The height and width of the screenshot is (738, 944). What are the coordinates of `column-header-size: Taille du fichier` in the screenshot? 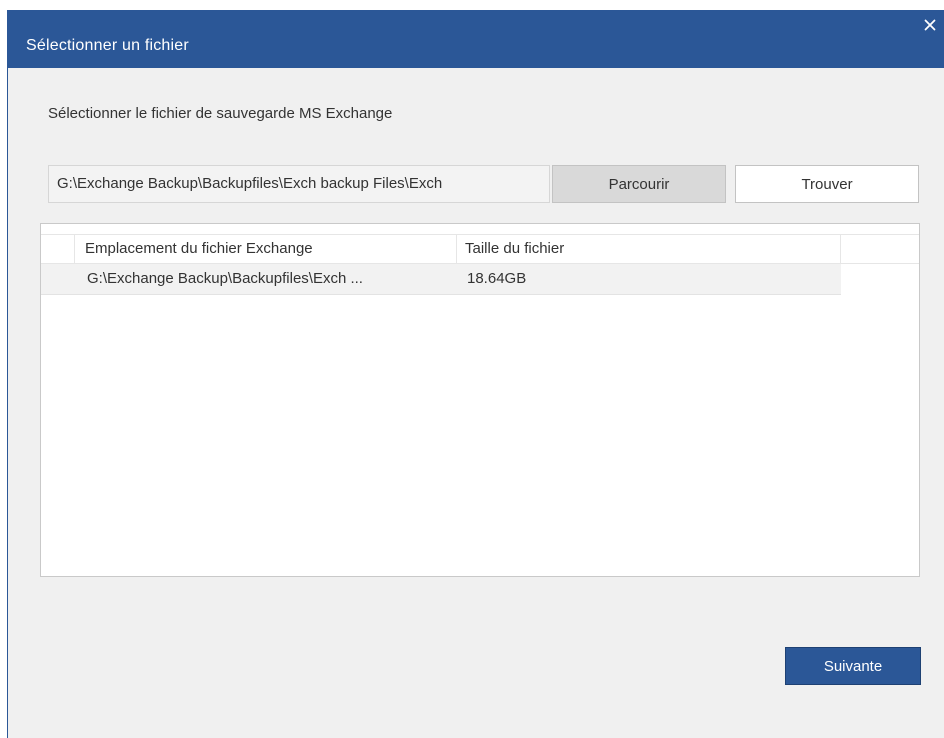 It's located at (649, 249).